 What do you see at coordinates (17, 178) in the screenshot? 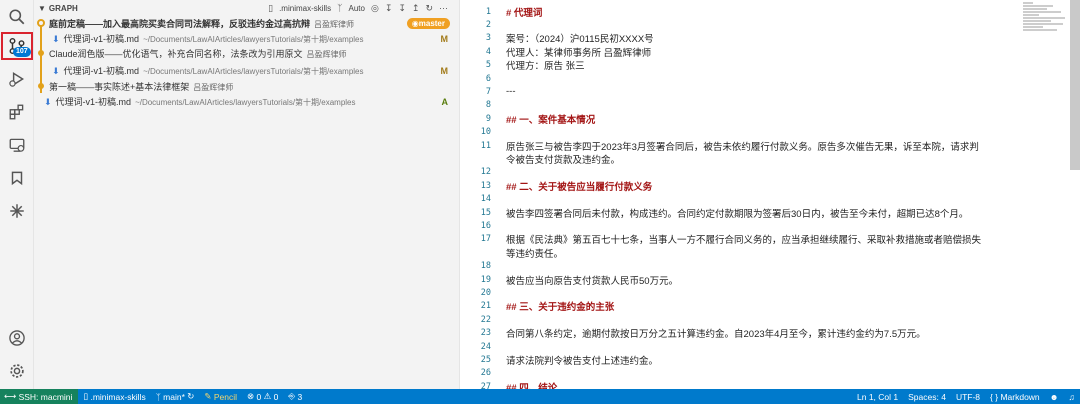
I see `bookmark-icon` at bounding box center [17, 178].